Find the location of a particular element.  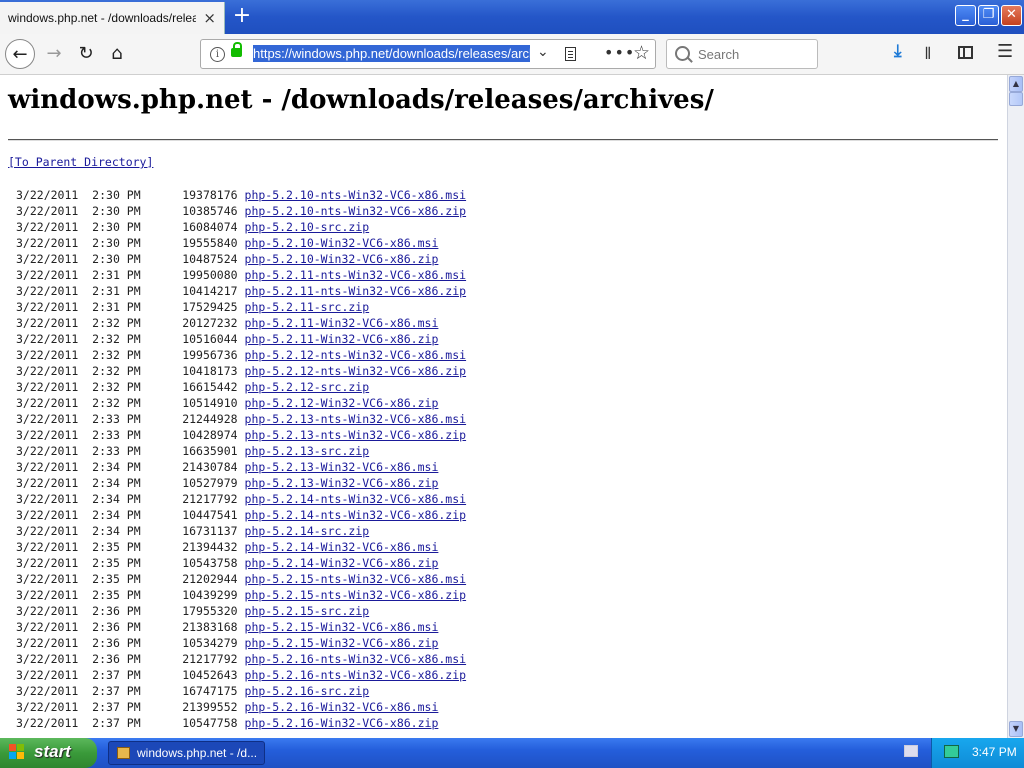

new-tab-button: + is located at coordinates (242, 16).